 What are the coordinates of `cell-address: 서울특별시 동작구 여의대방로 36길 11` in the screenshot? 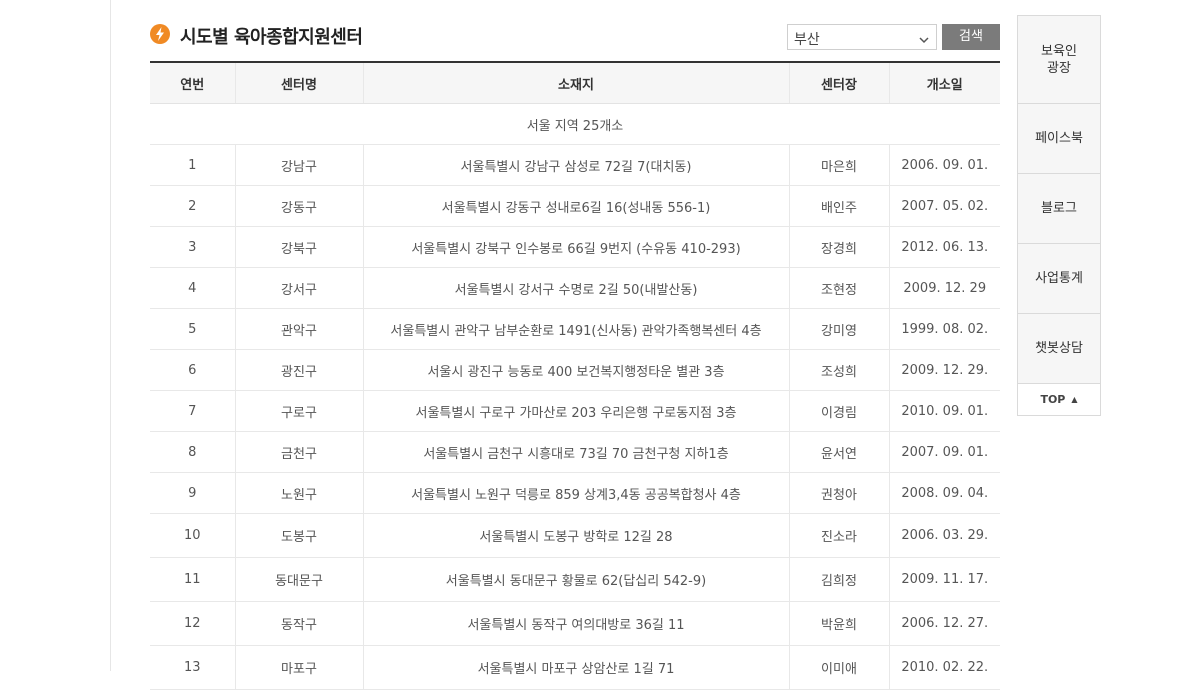 It's located at (575, 623).